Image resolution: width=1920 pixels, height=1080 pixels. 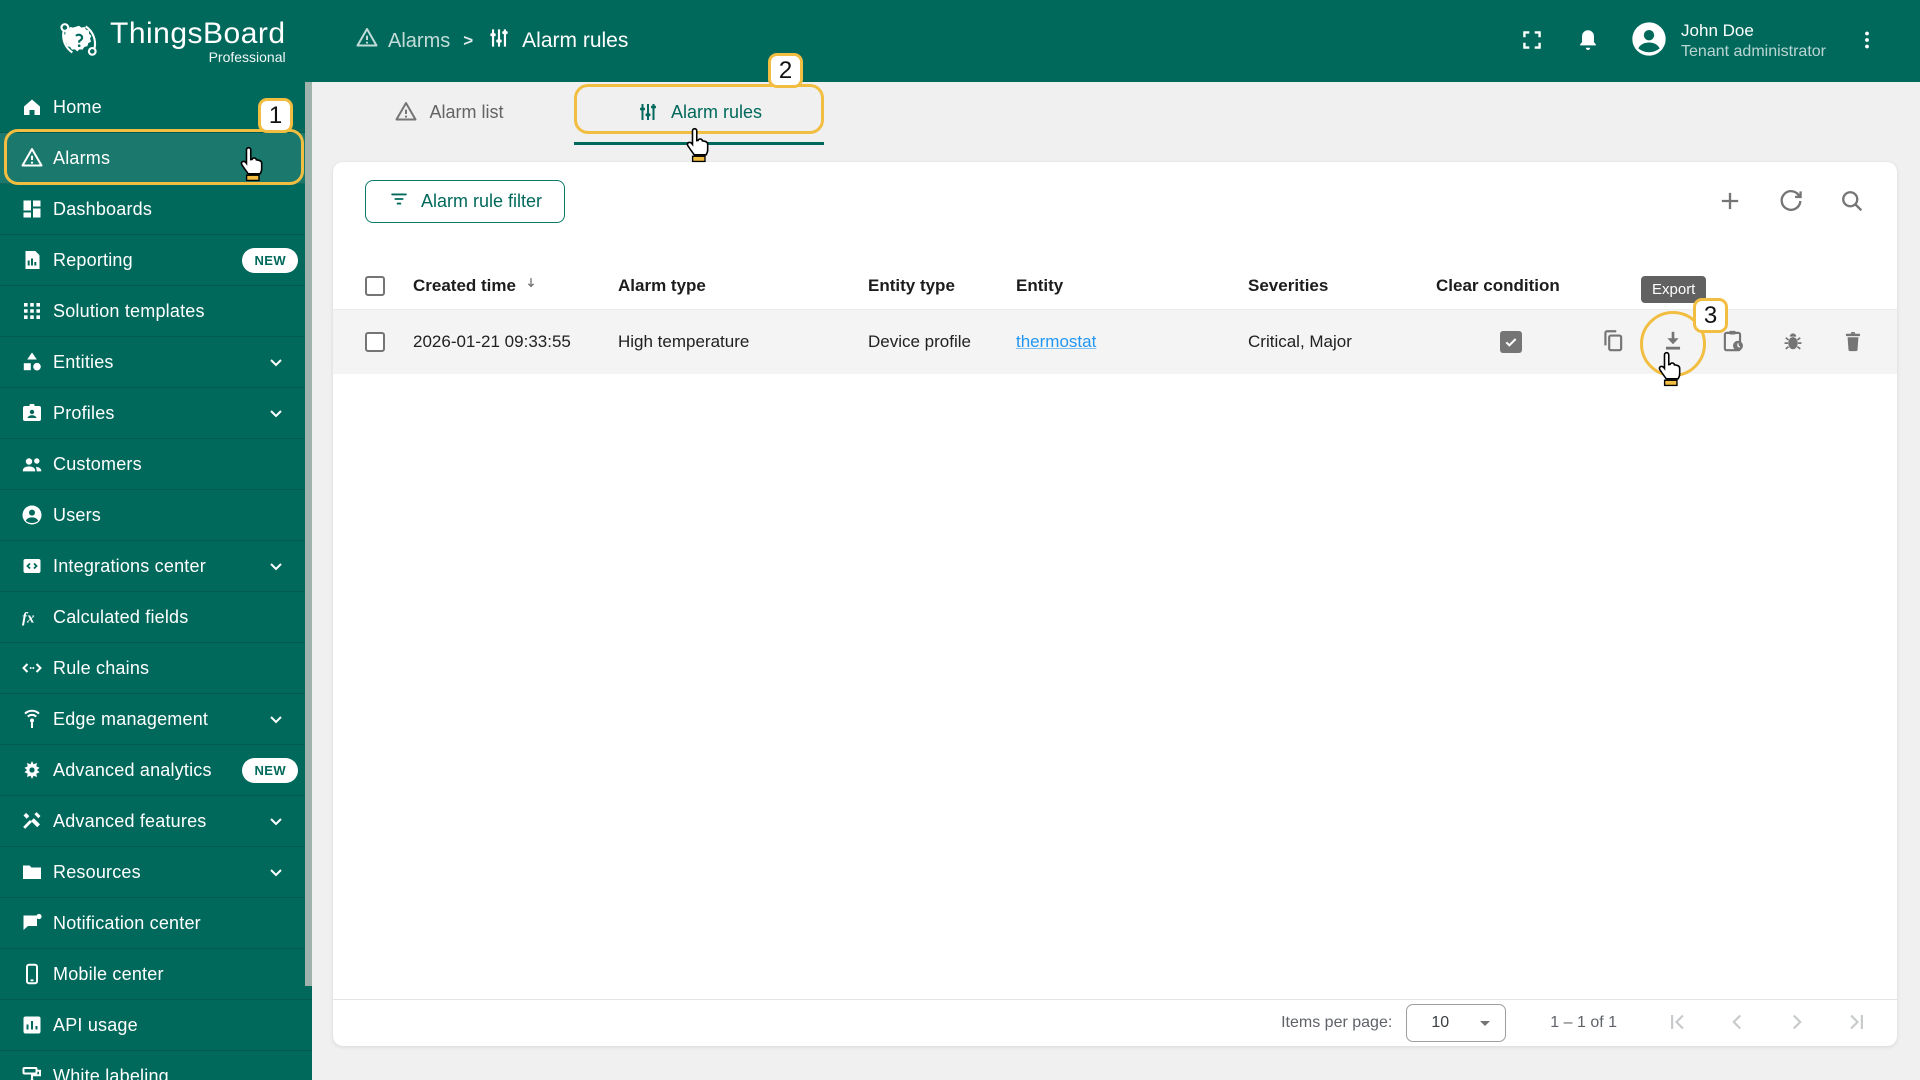 I want to click on breadcrumb-parent-label: Alarms, so click(x=419, y=40).